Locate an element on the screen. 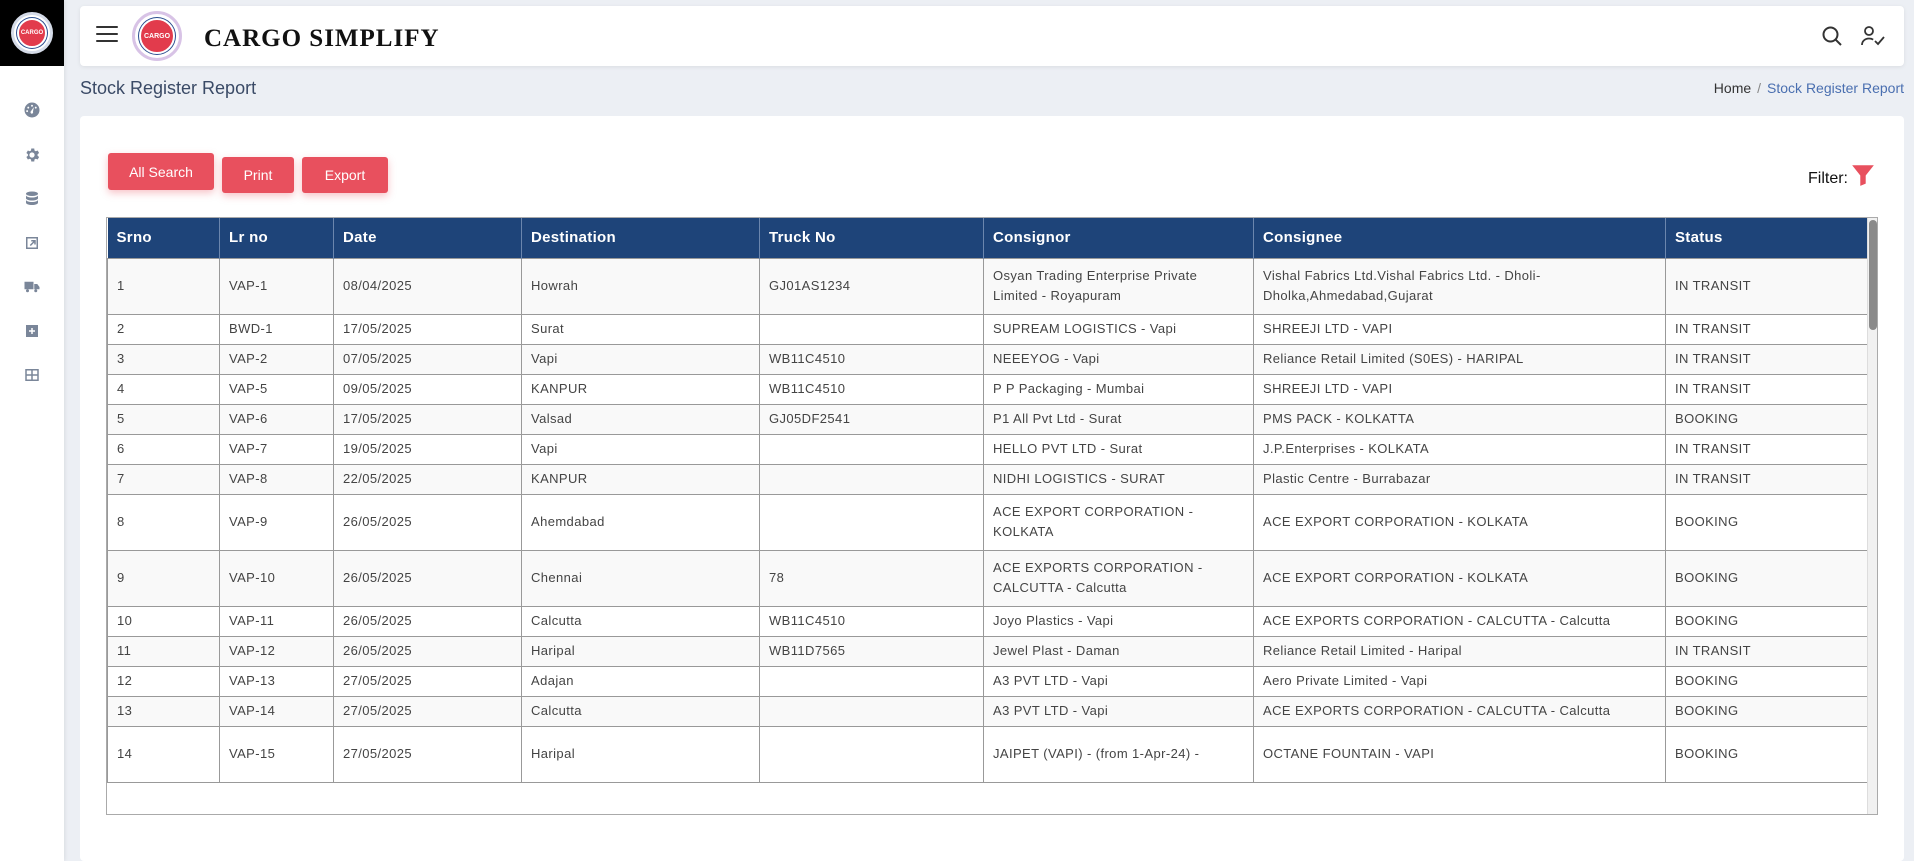  table-cell: VAP-6 is located at coordinates (276, 419).